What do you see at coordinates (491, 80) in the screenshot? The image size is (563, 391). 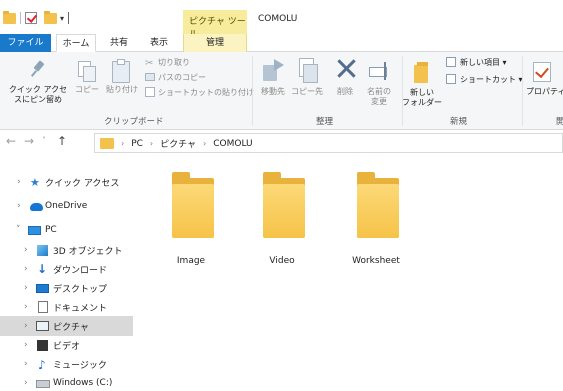 I see `easy-access-button: ショートカット ▾` at bounding box center [491, 80].